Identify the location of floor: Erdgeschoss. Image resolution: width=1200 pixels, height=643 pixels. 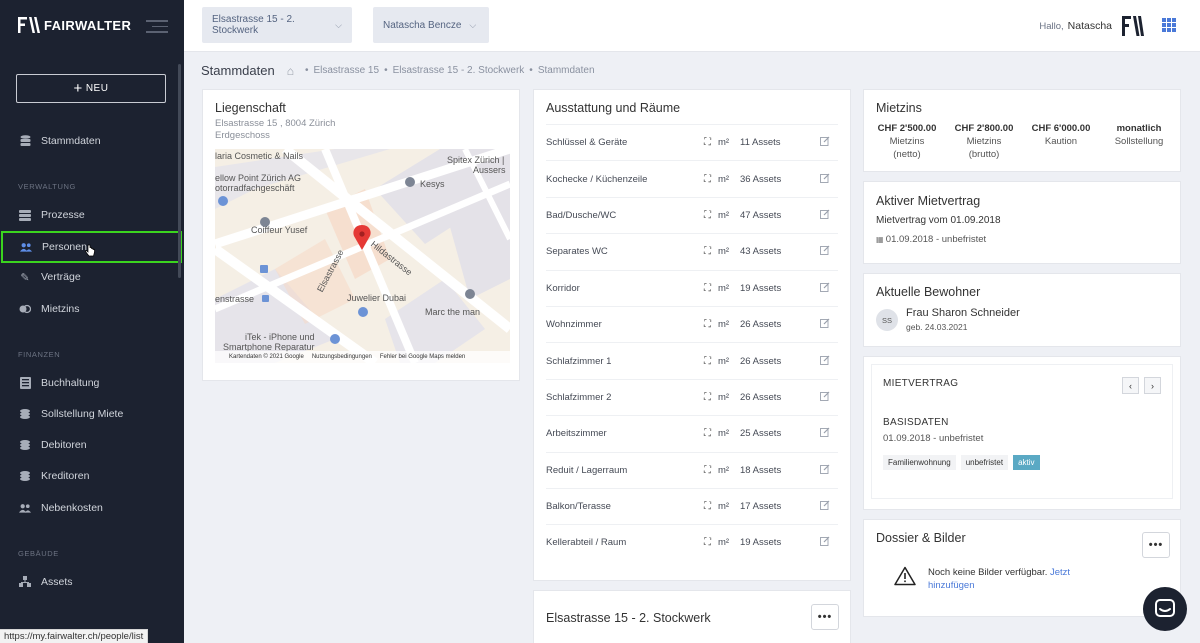
(242, 135).